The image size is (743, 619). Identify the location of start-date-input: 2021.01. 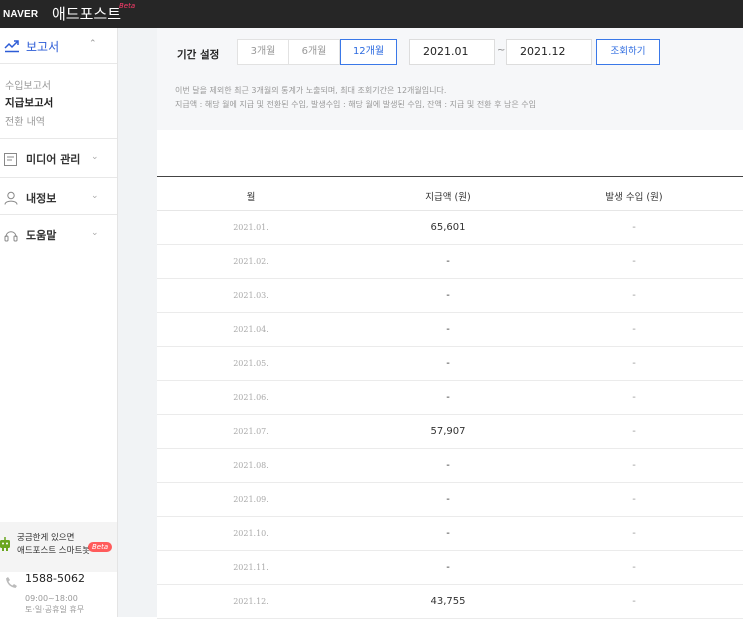
(452, 52).